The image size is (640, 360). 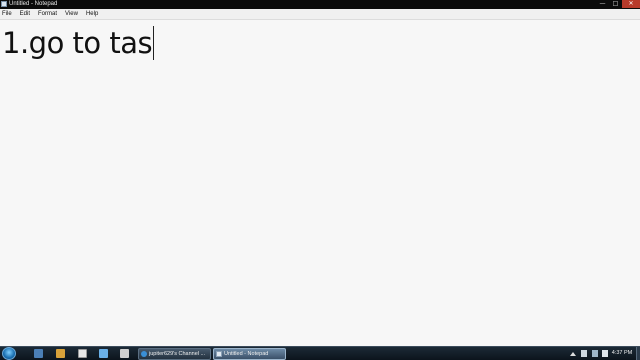 I want to click on menu-view: View, so click(x=71, y=14).